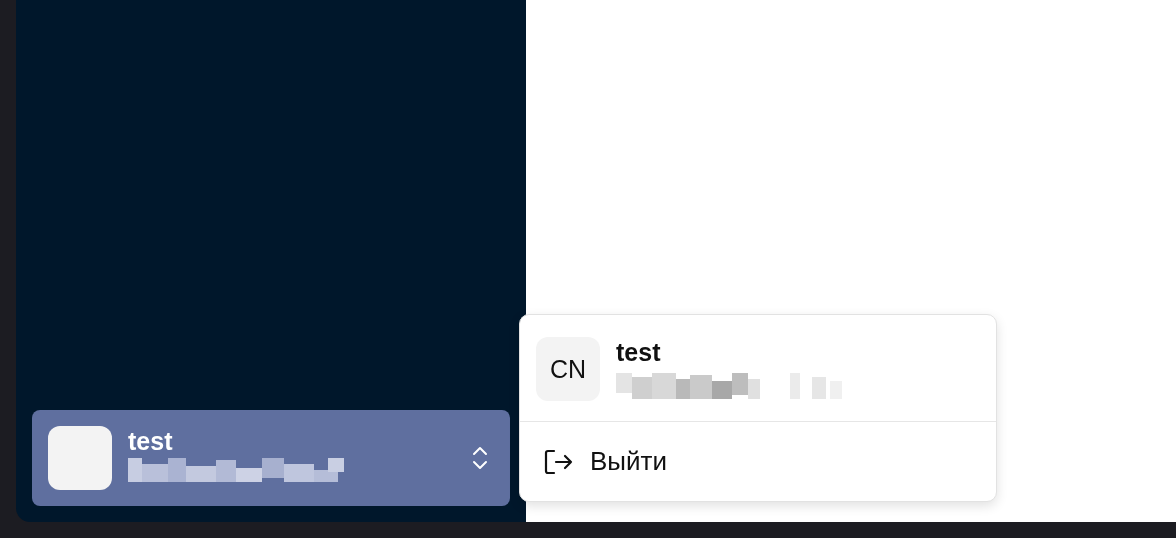  Describe the element at coordinates (758, 461) in the screenshot. I see `menu-item: Выйти` at that location.